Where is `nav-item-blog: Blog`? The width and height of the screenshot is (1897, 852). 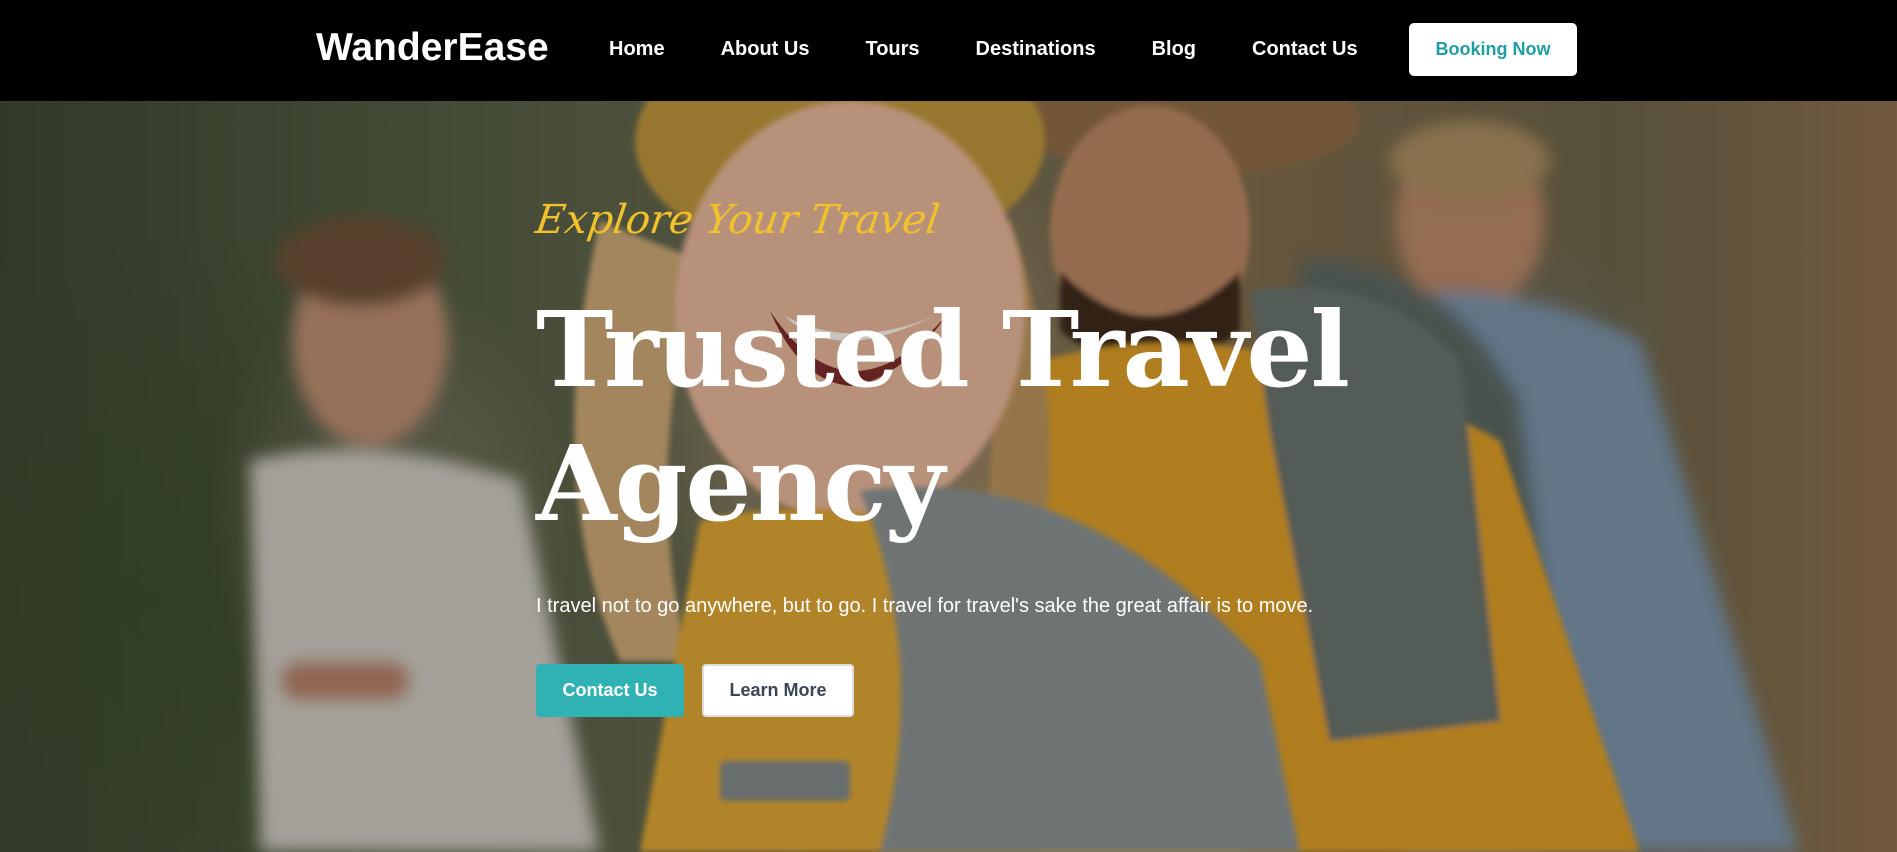
nav-item-blog: Blog is located at coordinates (1174, 49).